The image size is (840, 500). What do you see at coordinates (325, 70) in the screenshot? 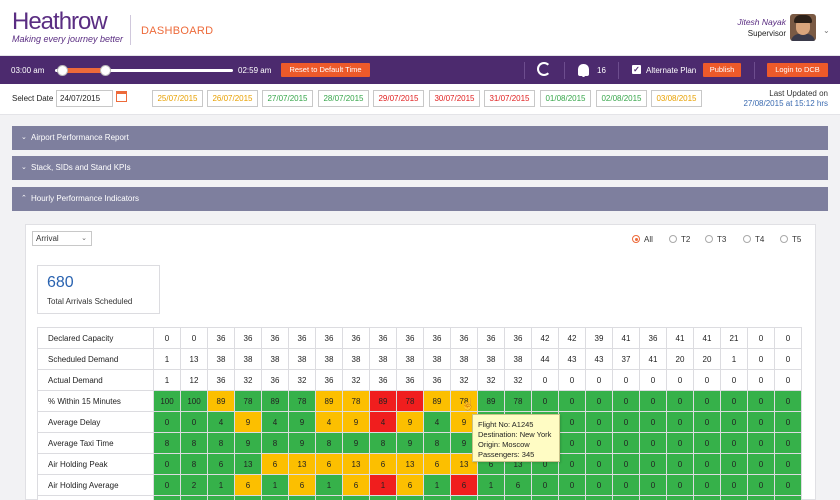
I see `reset-time-button: Reset to Default Time` at bounding box center [325, 70].